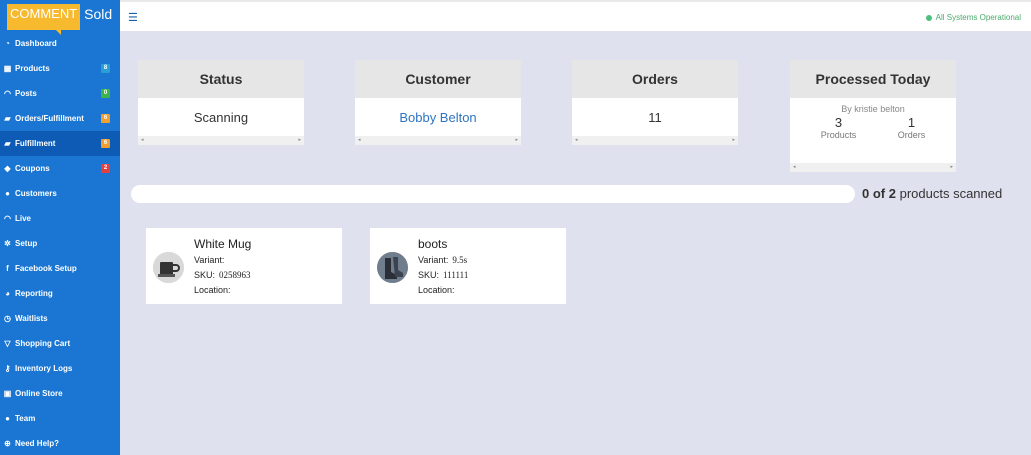 The width and height of the screenshot is (1031, 455). I want to click on sidebar-item-label: Inventory Logs, so click(44, 368).